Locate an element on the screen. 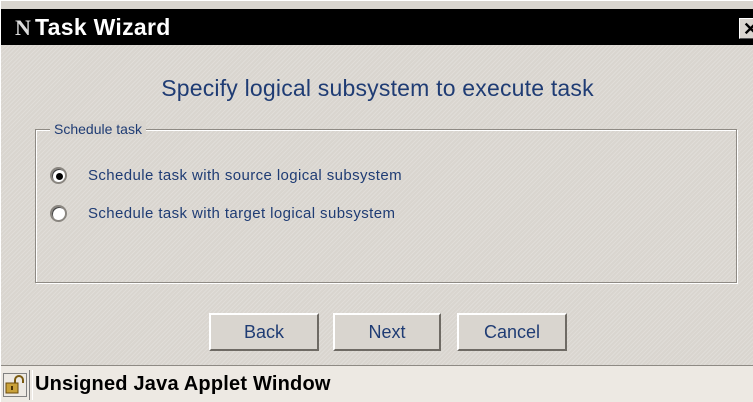 Image resolution: width=753 pixels, height=402 pixels. close-button: ✕ is located at coordinates (746, 28).